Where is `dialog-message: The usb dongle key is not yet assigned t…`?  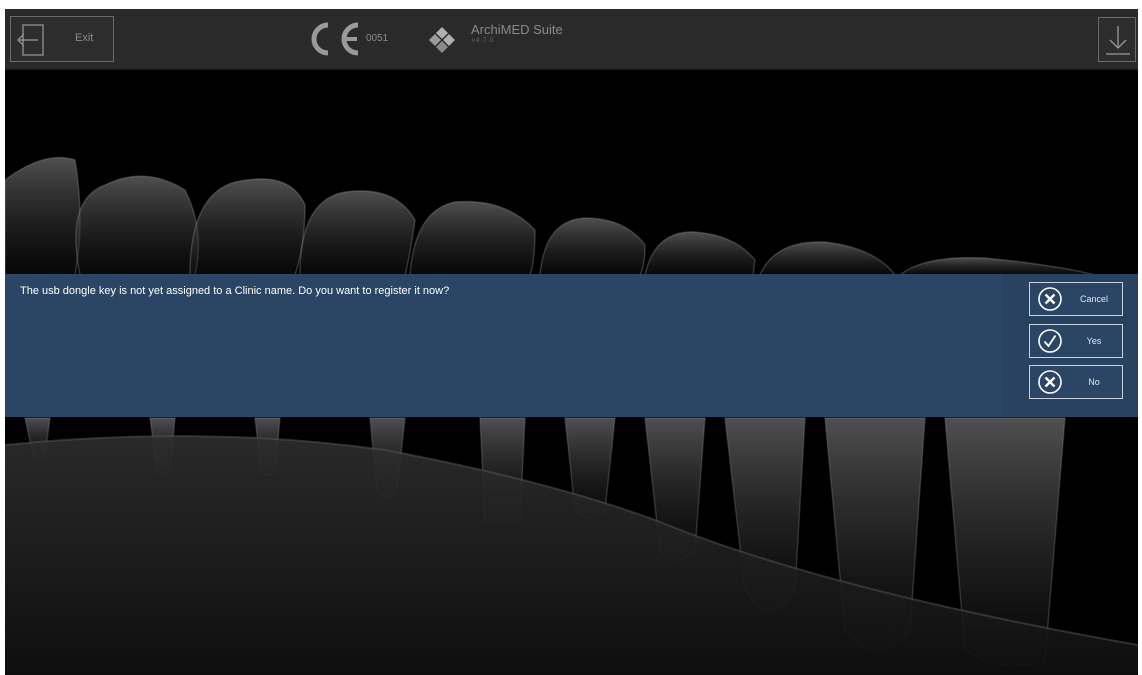 dialog-message: The usb dongle key is not yet assigned t… is located at coordinates (235, 291).